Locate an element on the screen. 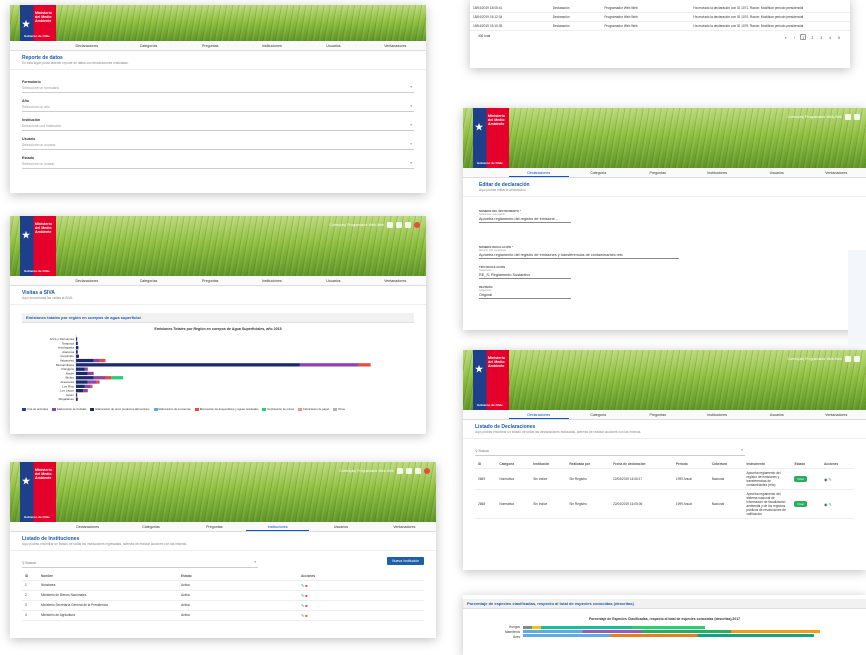  page-button: 3 is located at coordinates (821, 38).